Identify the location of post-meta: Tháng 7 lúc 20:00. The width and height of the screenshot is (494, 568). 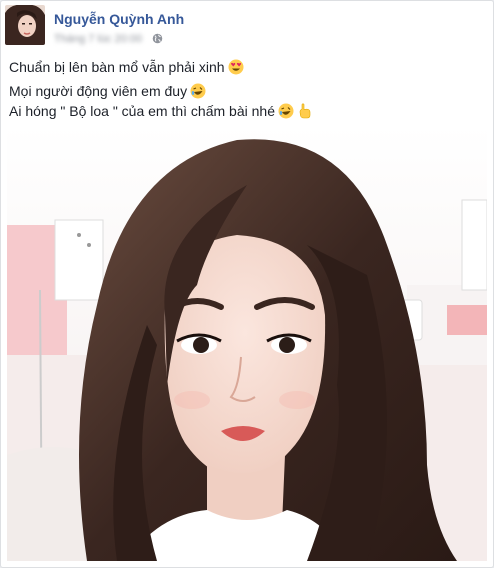
(108, 37).